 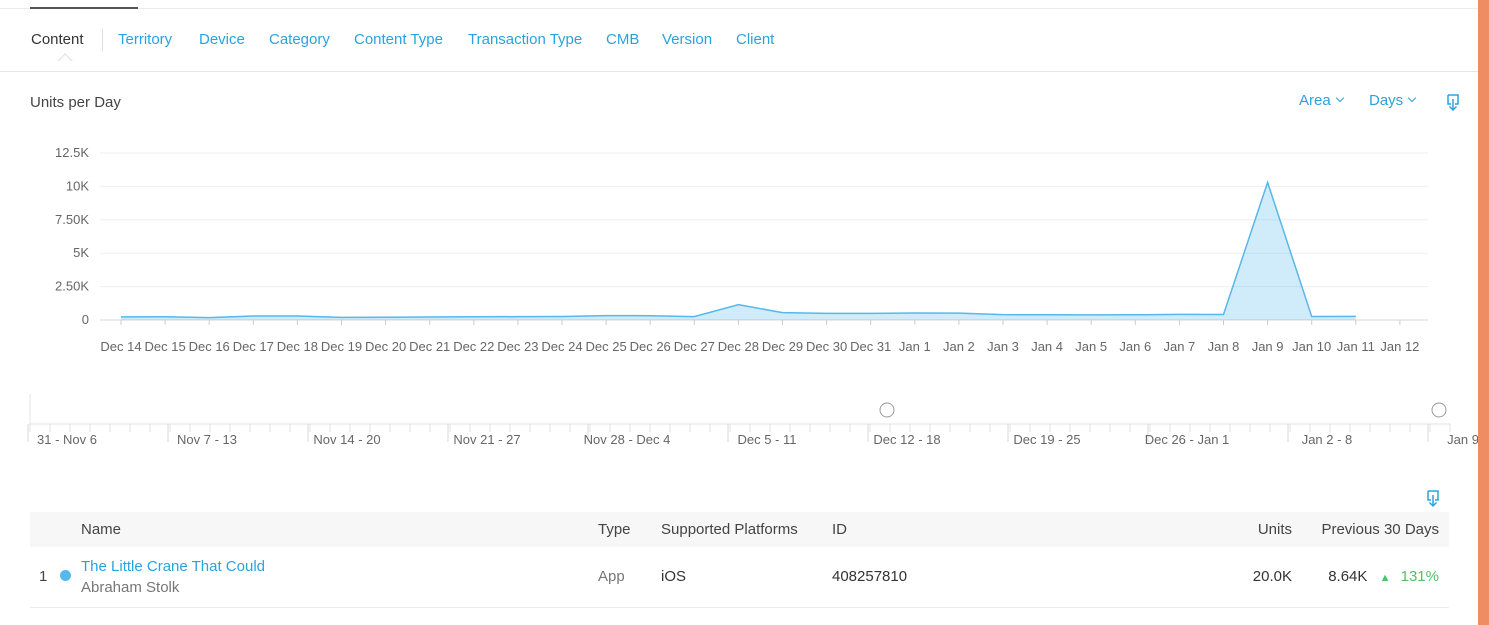 I want to click on x-tick-label: Jan 8, so click(x=1224, y=346).